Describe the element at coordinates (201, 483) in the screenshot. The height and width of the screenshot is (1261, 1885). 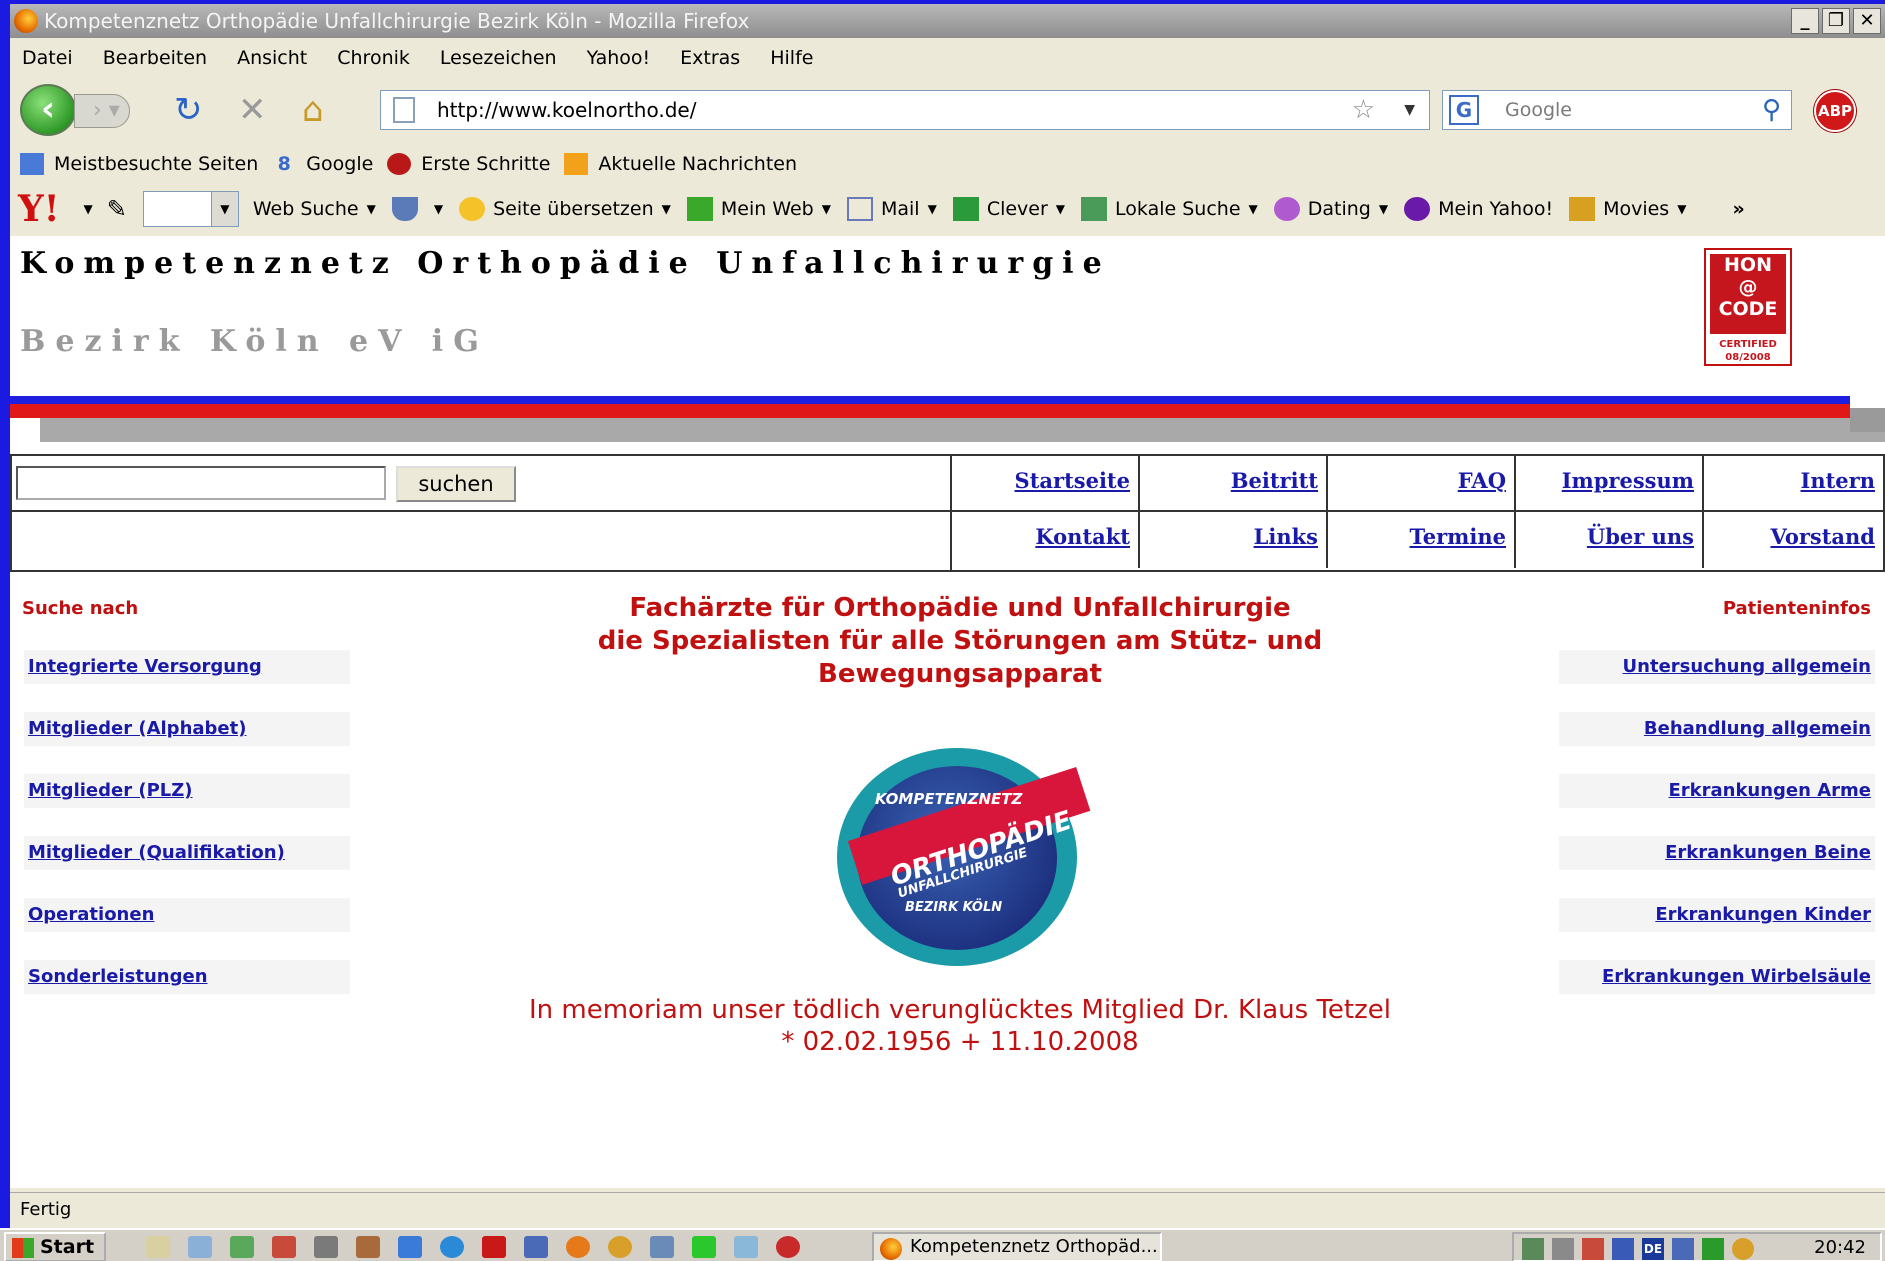
I see `site-search-input` at that location.